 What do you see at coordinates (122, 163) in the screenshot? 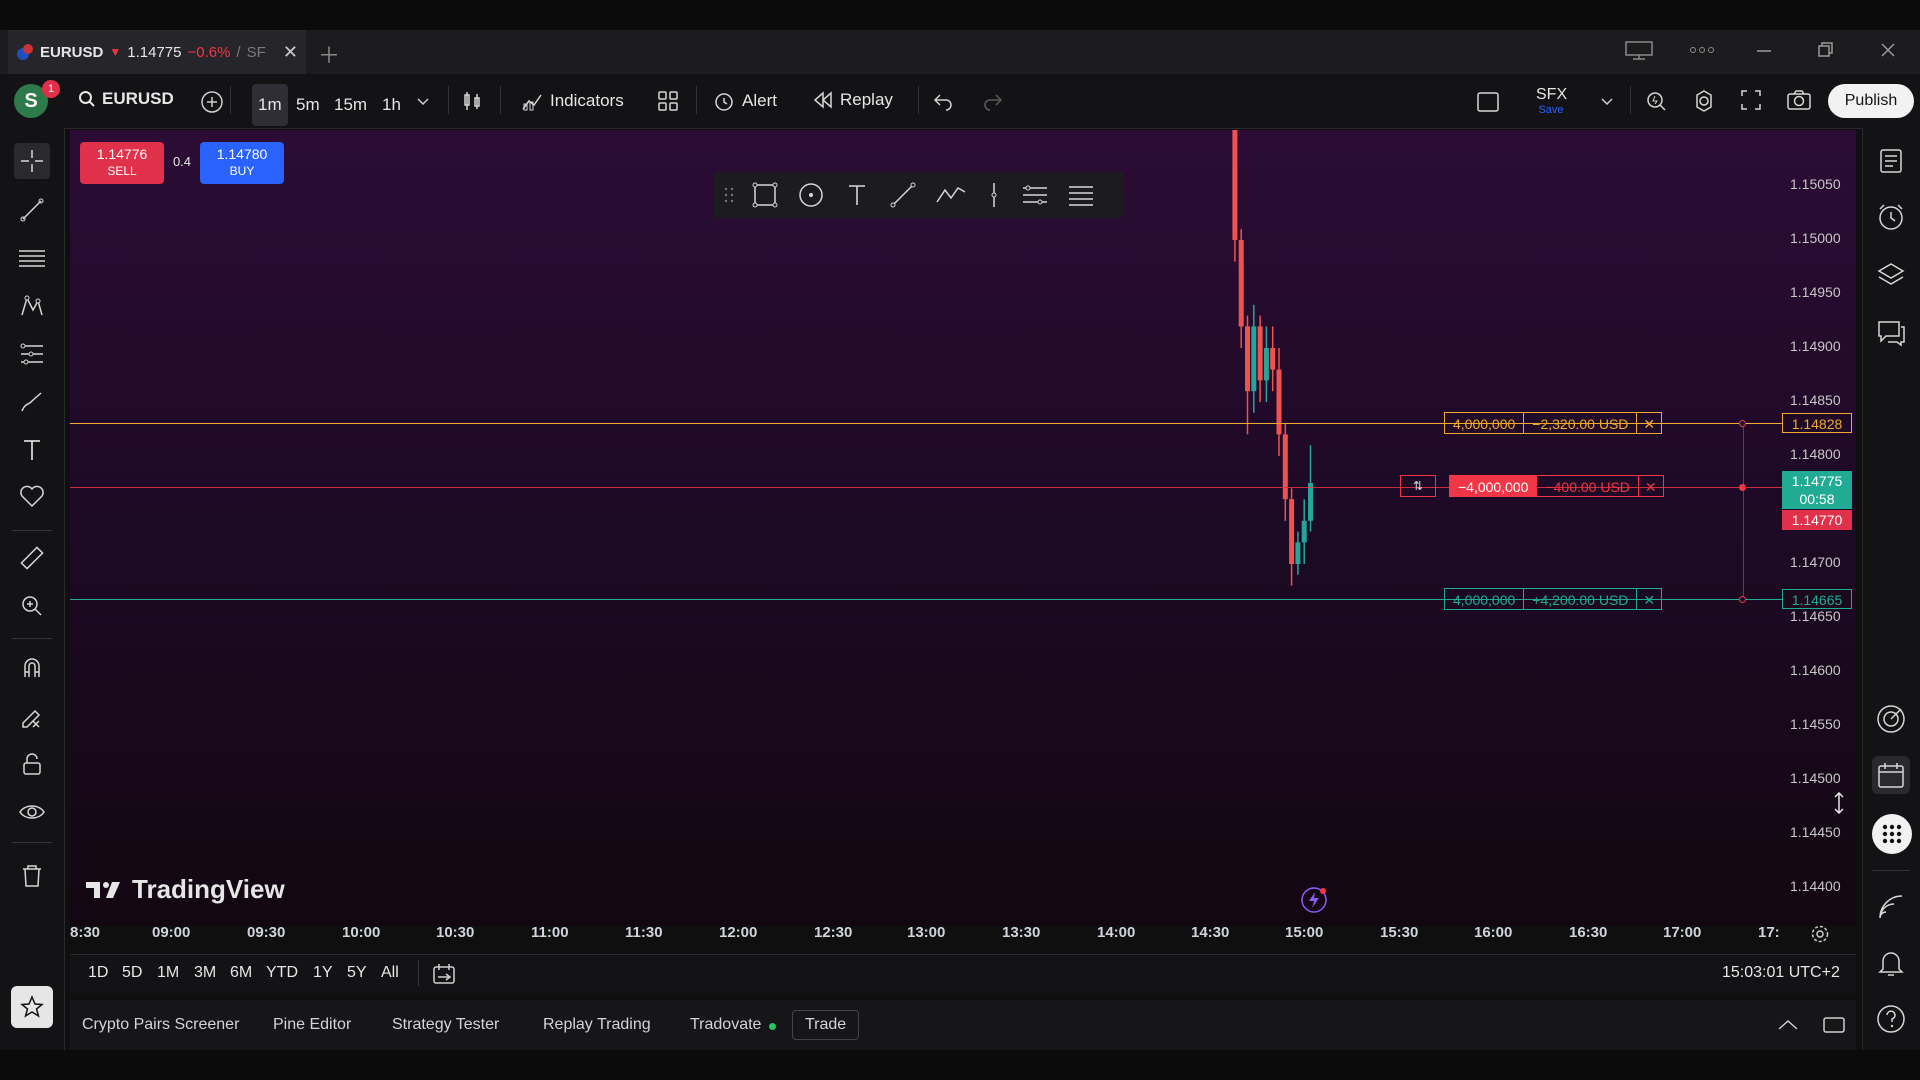
I see `sell-button: 1.14776 SELL` at bounding box center [122, 163].